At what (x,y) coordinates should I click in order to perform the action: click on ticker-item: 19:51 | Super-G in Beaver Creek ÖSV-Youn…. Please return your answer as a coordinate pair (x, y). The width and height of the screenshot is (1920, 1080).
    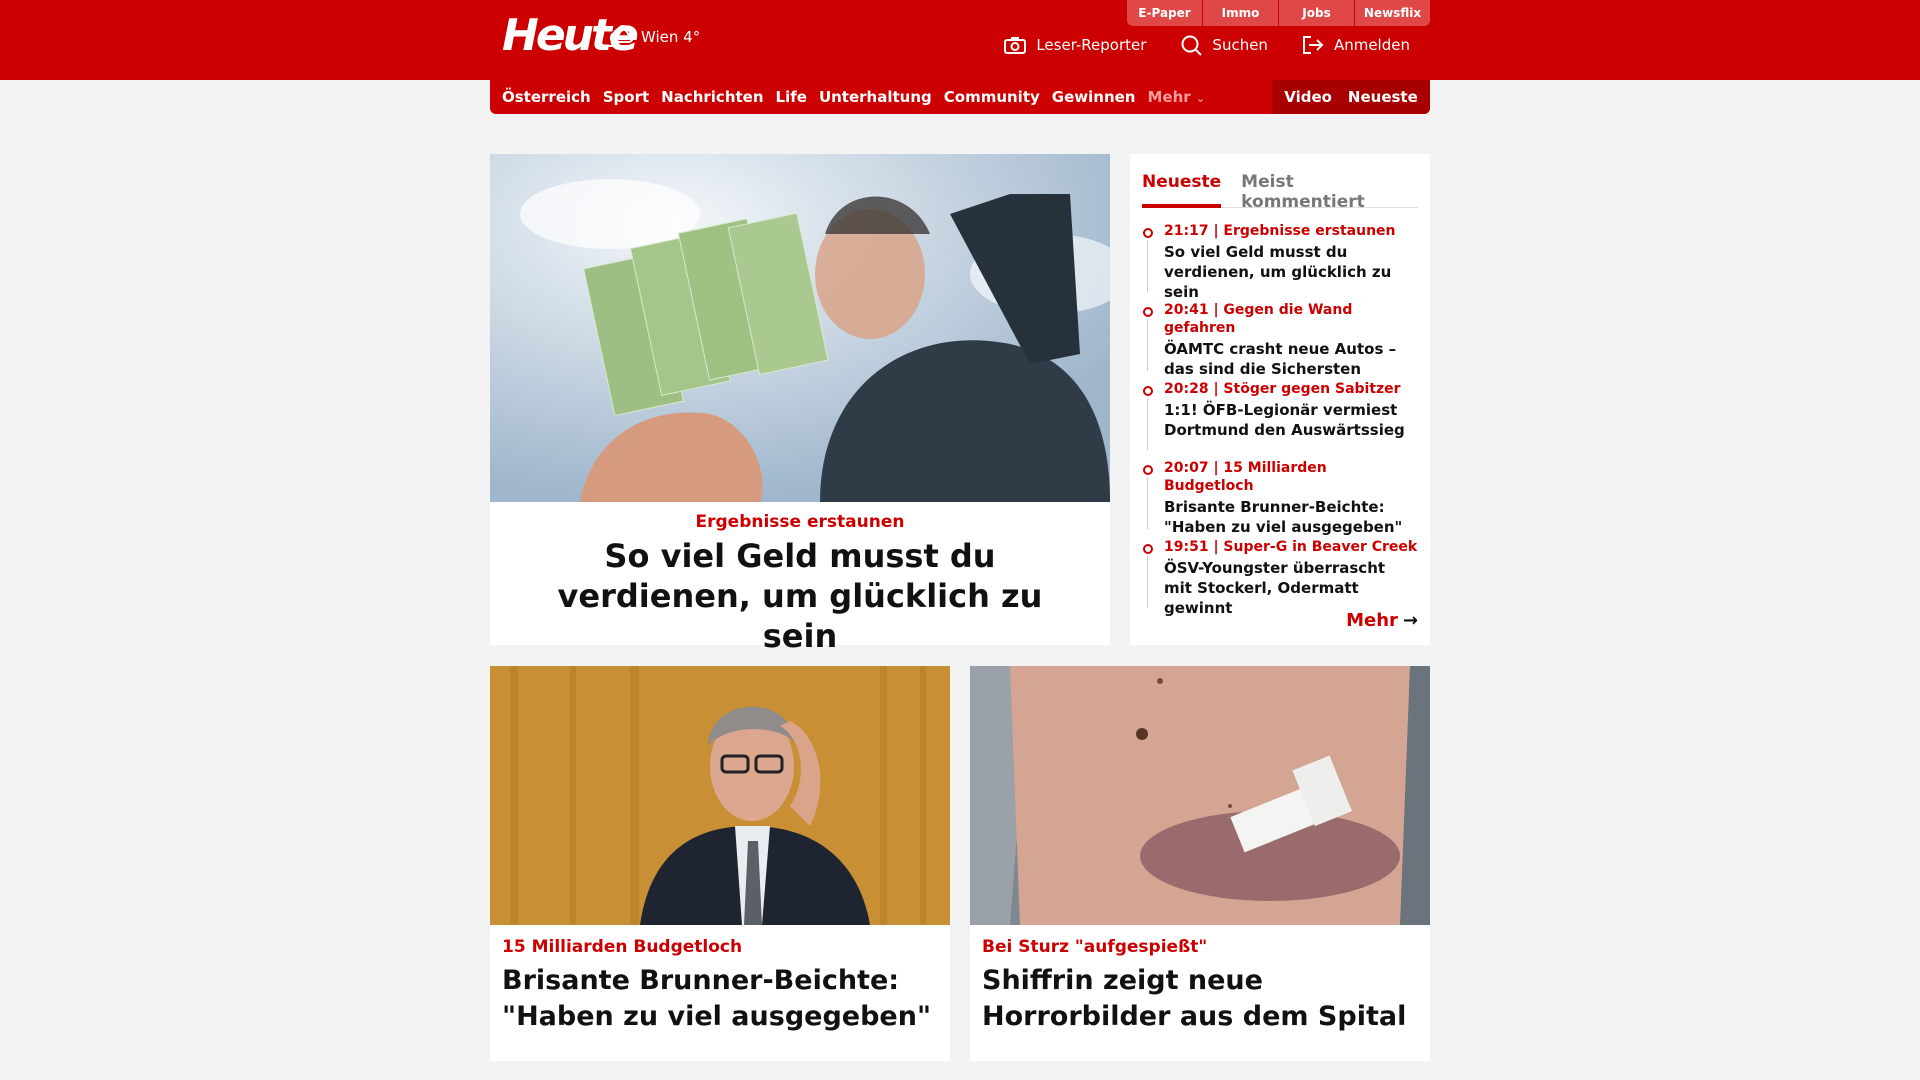
    Looking at the image, I should click on (1280, 577).